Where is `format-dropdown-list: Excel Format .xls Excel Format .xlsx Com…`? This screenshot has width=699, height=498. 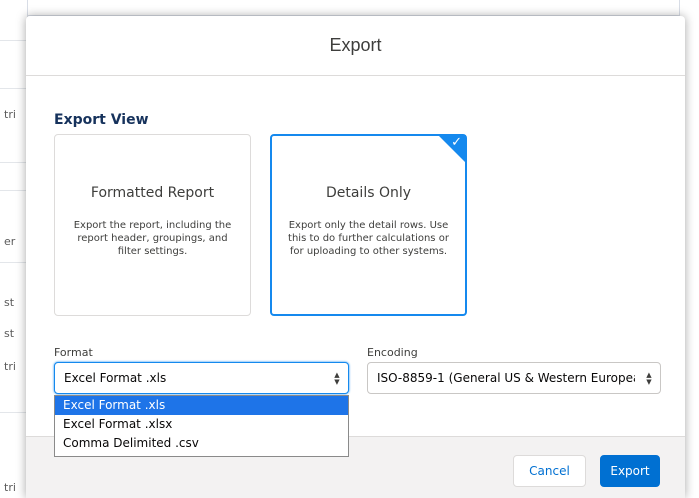
format-dropdown-list: Excel Format .xls Excel Format .xlsx Com… is located at coordinates (201, 426).